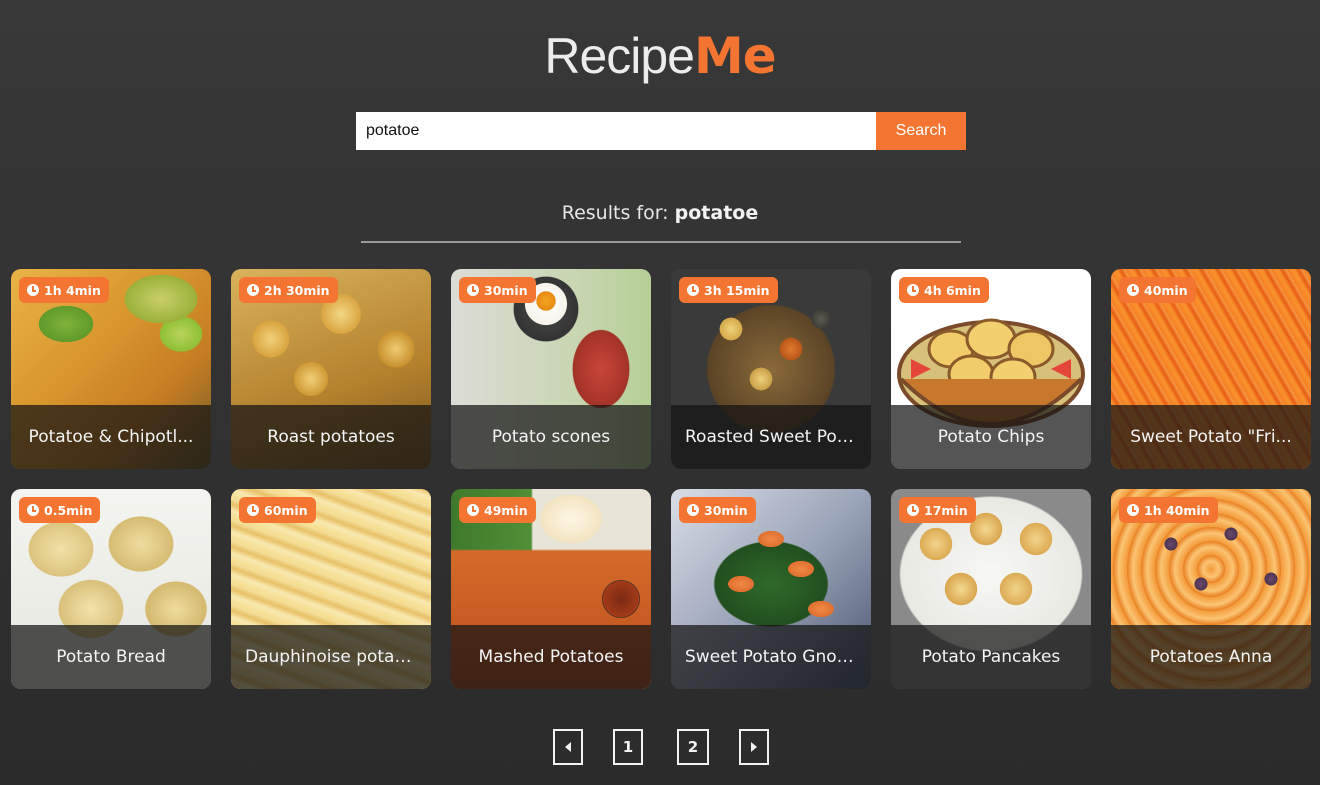 The height and width of the screenshot is (785, 1320). Describe the element at coordinates (991, 589) in the screenshot. I see `recipe-card: 17min Potato Pancakes` at that location.